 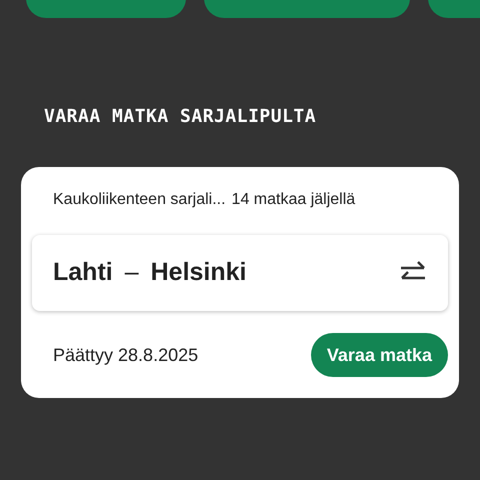 What do you see at coordinates (379, 355) in the screenshot?
I see `book-trip-button: Varaa matka` at bounding box center [379, 355].